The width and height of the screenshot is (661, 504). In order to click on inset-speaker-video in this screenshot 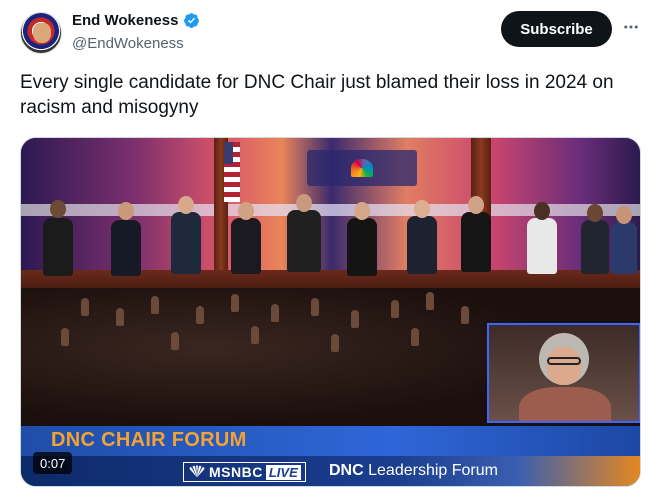, I will do `click(563, 373)`.